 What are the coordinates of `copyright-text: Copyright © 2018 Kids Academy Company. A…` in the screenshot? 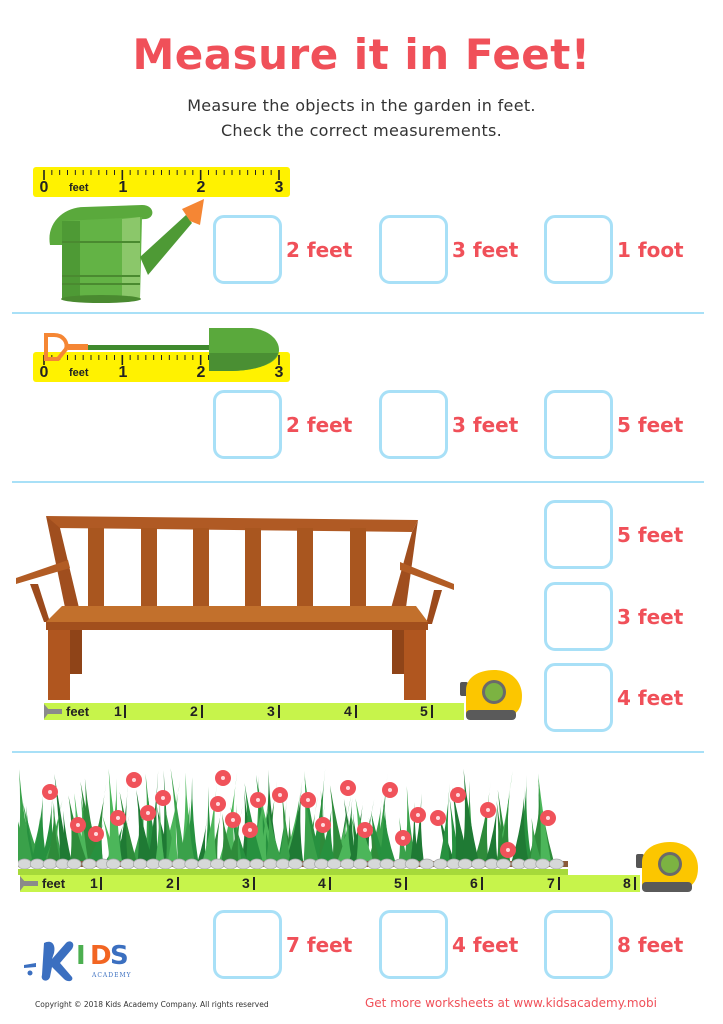 It's located at (152, 1004).